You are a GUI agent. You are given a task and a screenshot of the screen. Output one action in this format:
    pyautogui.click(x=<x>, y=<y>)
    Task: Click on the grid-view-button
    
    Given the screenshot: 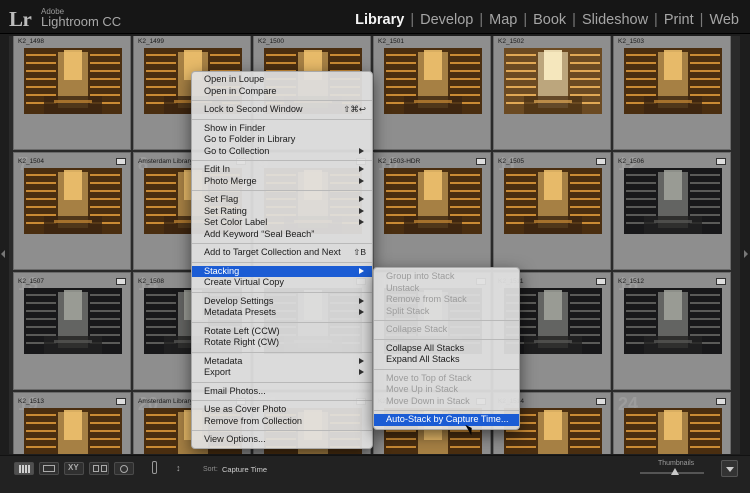 What is the action you would take?
    pyautogui.click(x=24, y=468)
    